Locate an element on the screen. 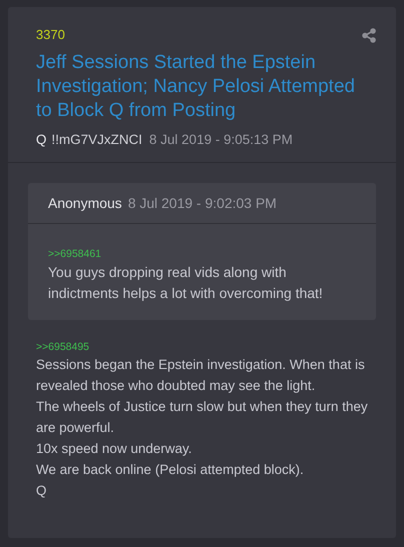  post-text: The wheels of Justice turn slow but when they turn they are powerful. is located at coordinates (202, 417).